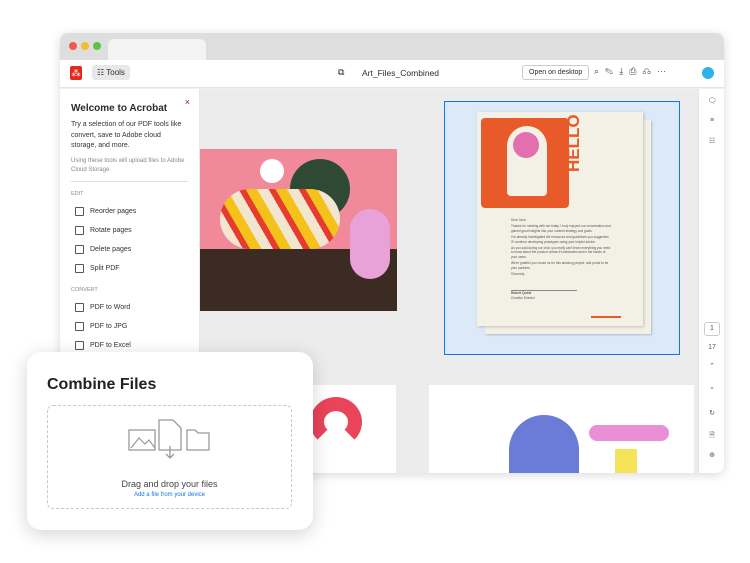 The width and height of the screenshot is (750, 563). I want to click on sign-icon: ✎, so click(612, 71).